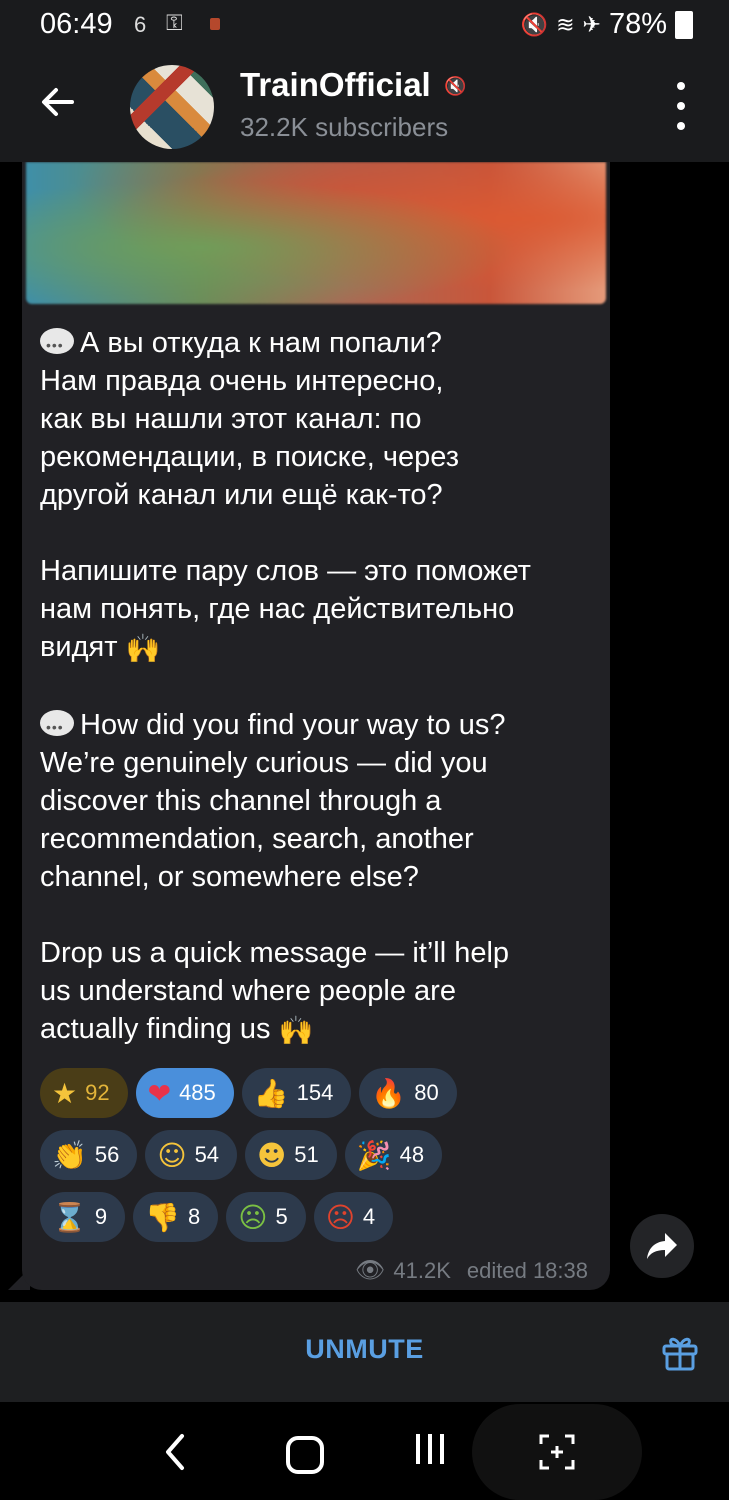 Image resolution: width=729 pixels, height=1500 pixels. I want to click on reaction-star: ★ 92, so click(84, 1093).